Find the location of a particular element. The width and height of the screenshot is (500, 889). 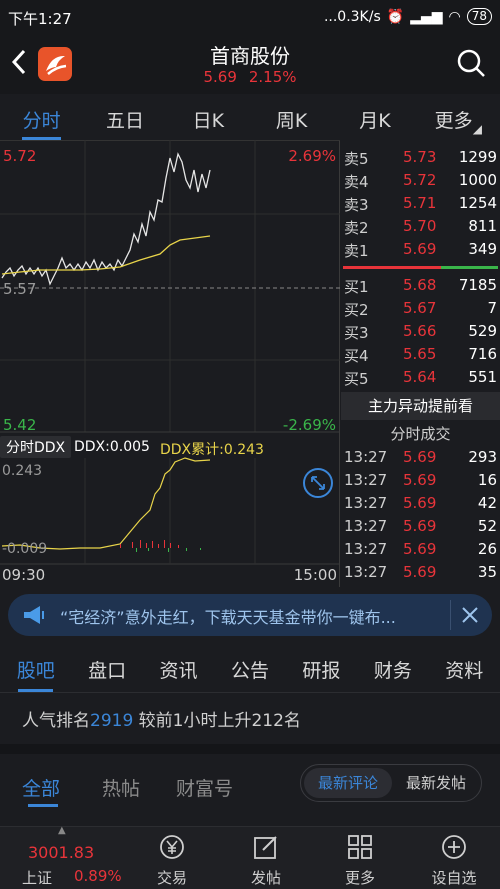

tab-research: 研报 is located at coordinates (321, 667).